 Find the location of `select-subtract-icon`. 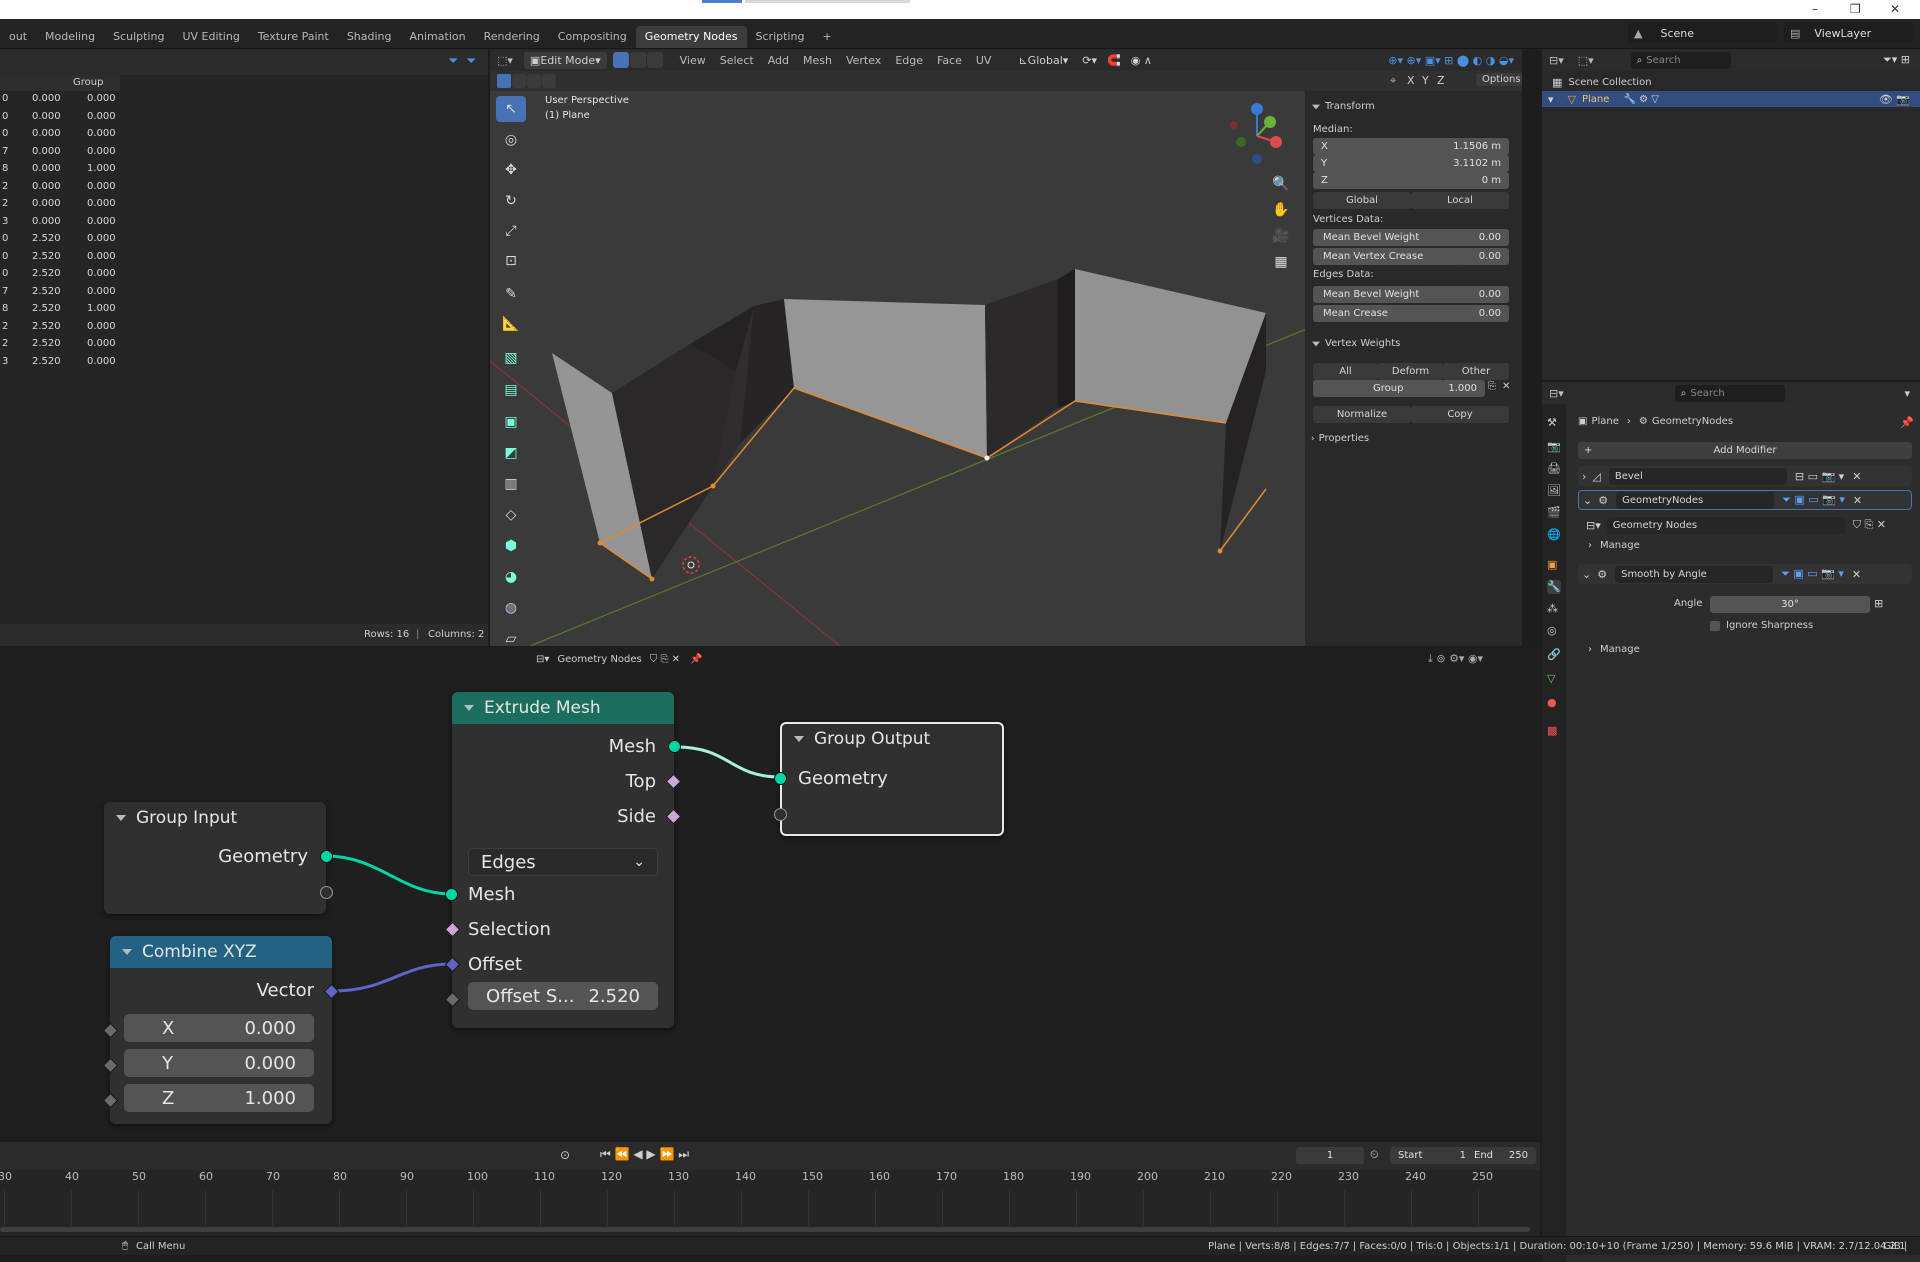

select-subtract-icon is located at coordinates (534, 81).